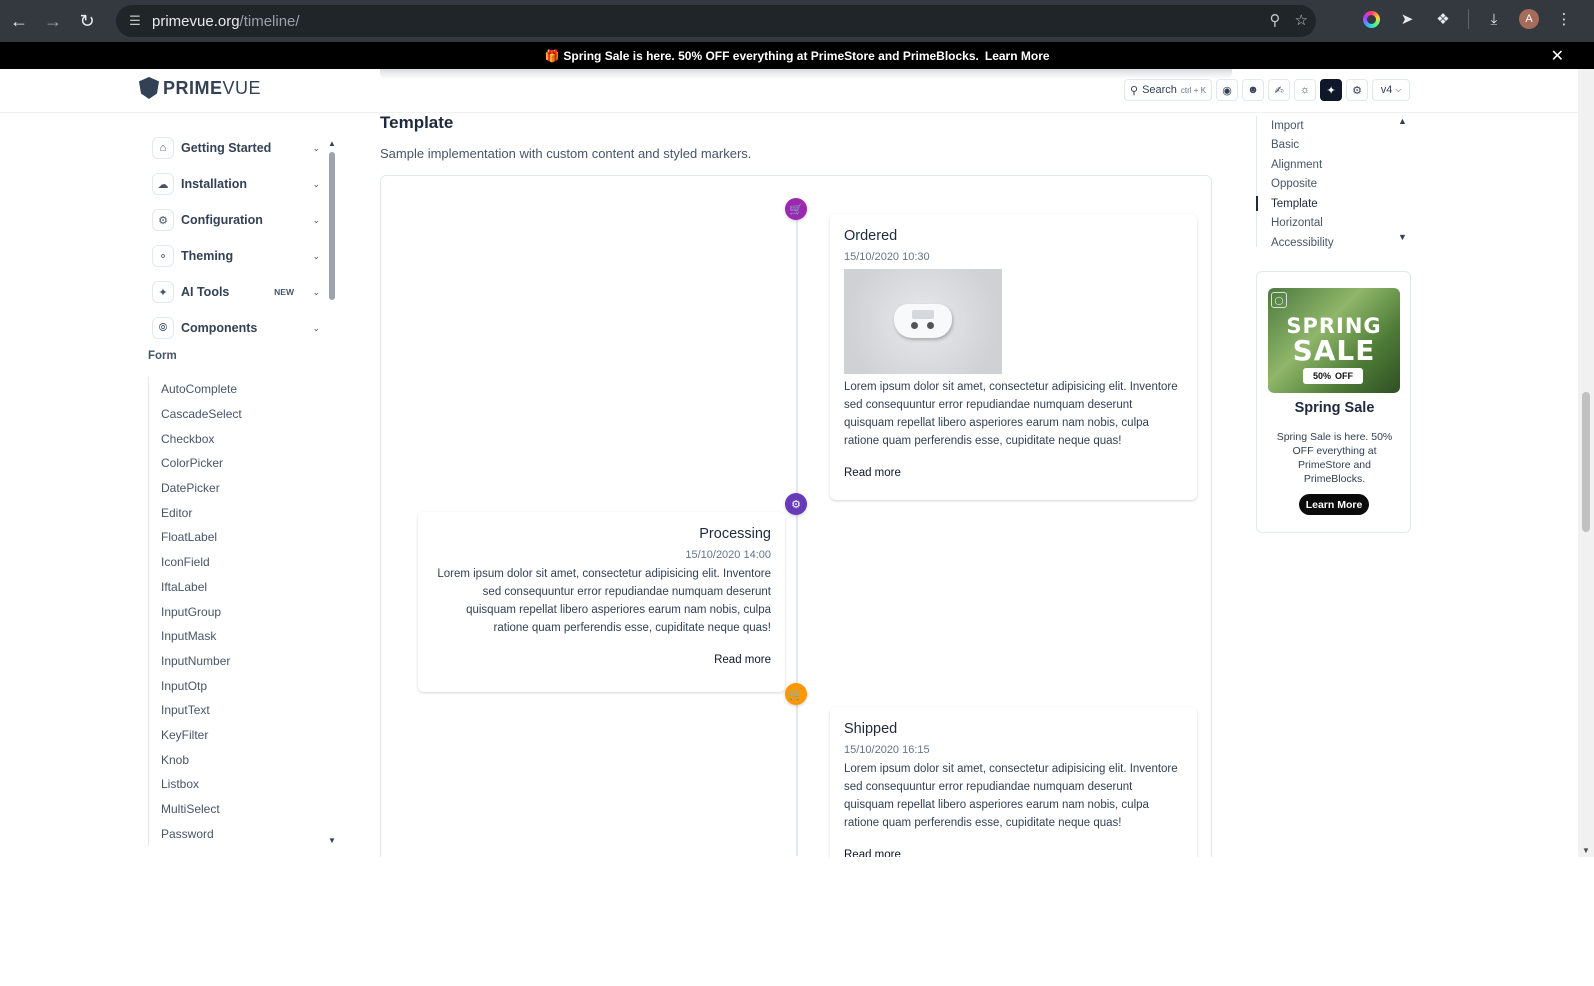  I want to click on scroll-up-arrow-icon: ▲, so click(332, 143).